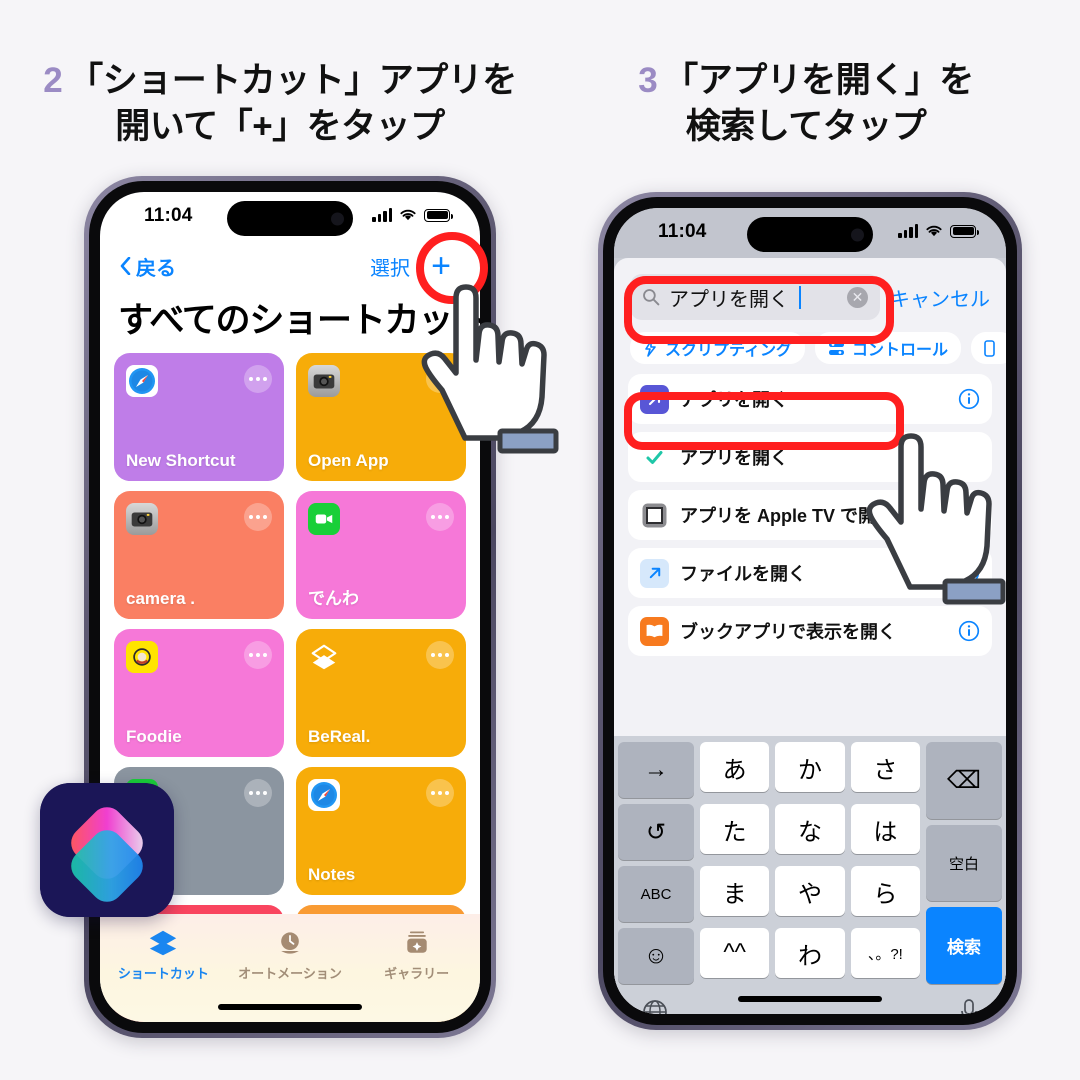 This screenshot has height=1080, width=1080. I want to click on key-na: な, so click(810, 829).